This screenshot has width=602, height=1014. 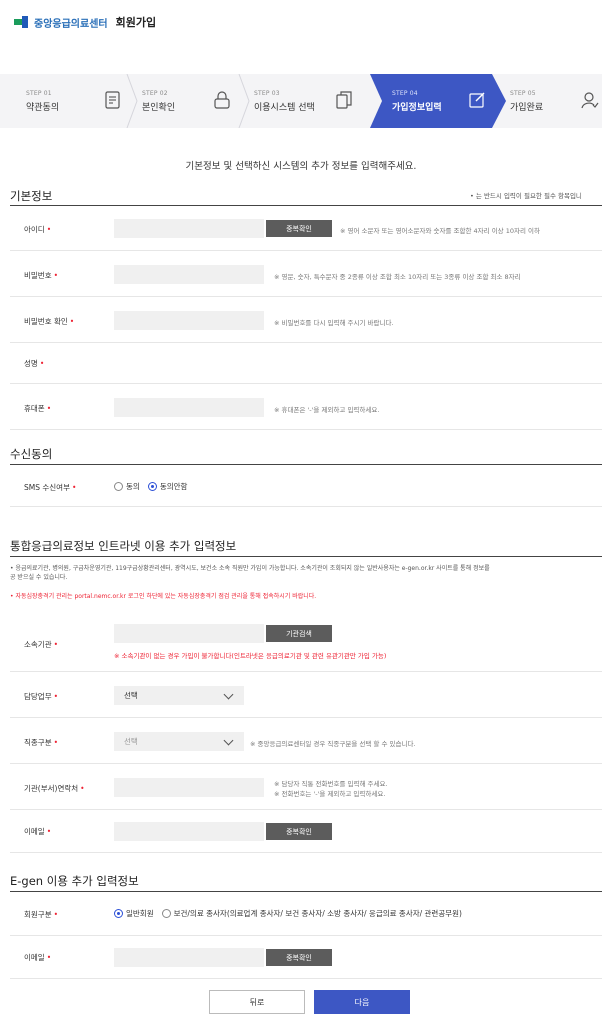 I want to click on label-member-type: 회원구분 •, so click(x=41, y=914).